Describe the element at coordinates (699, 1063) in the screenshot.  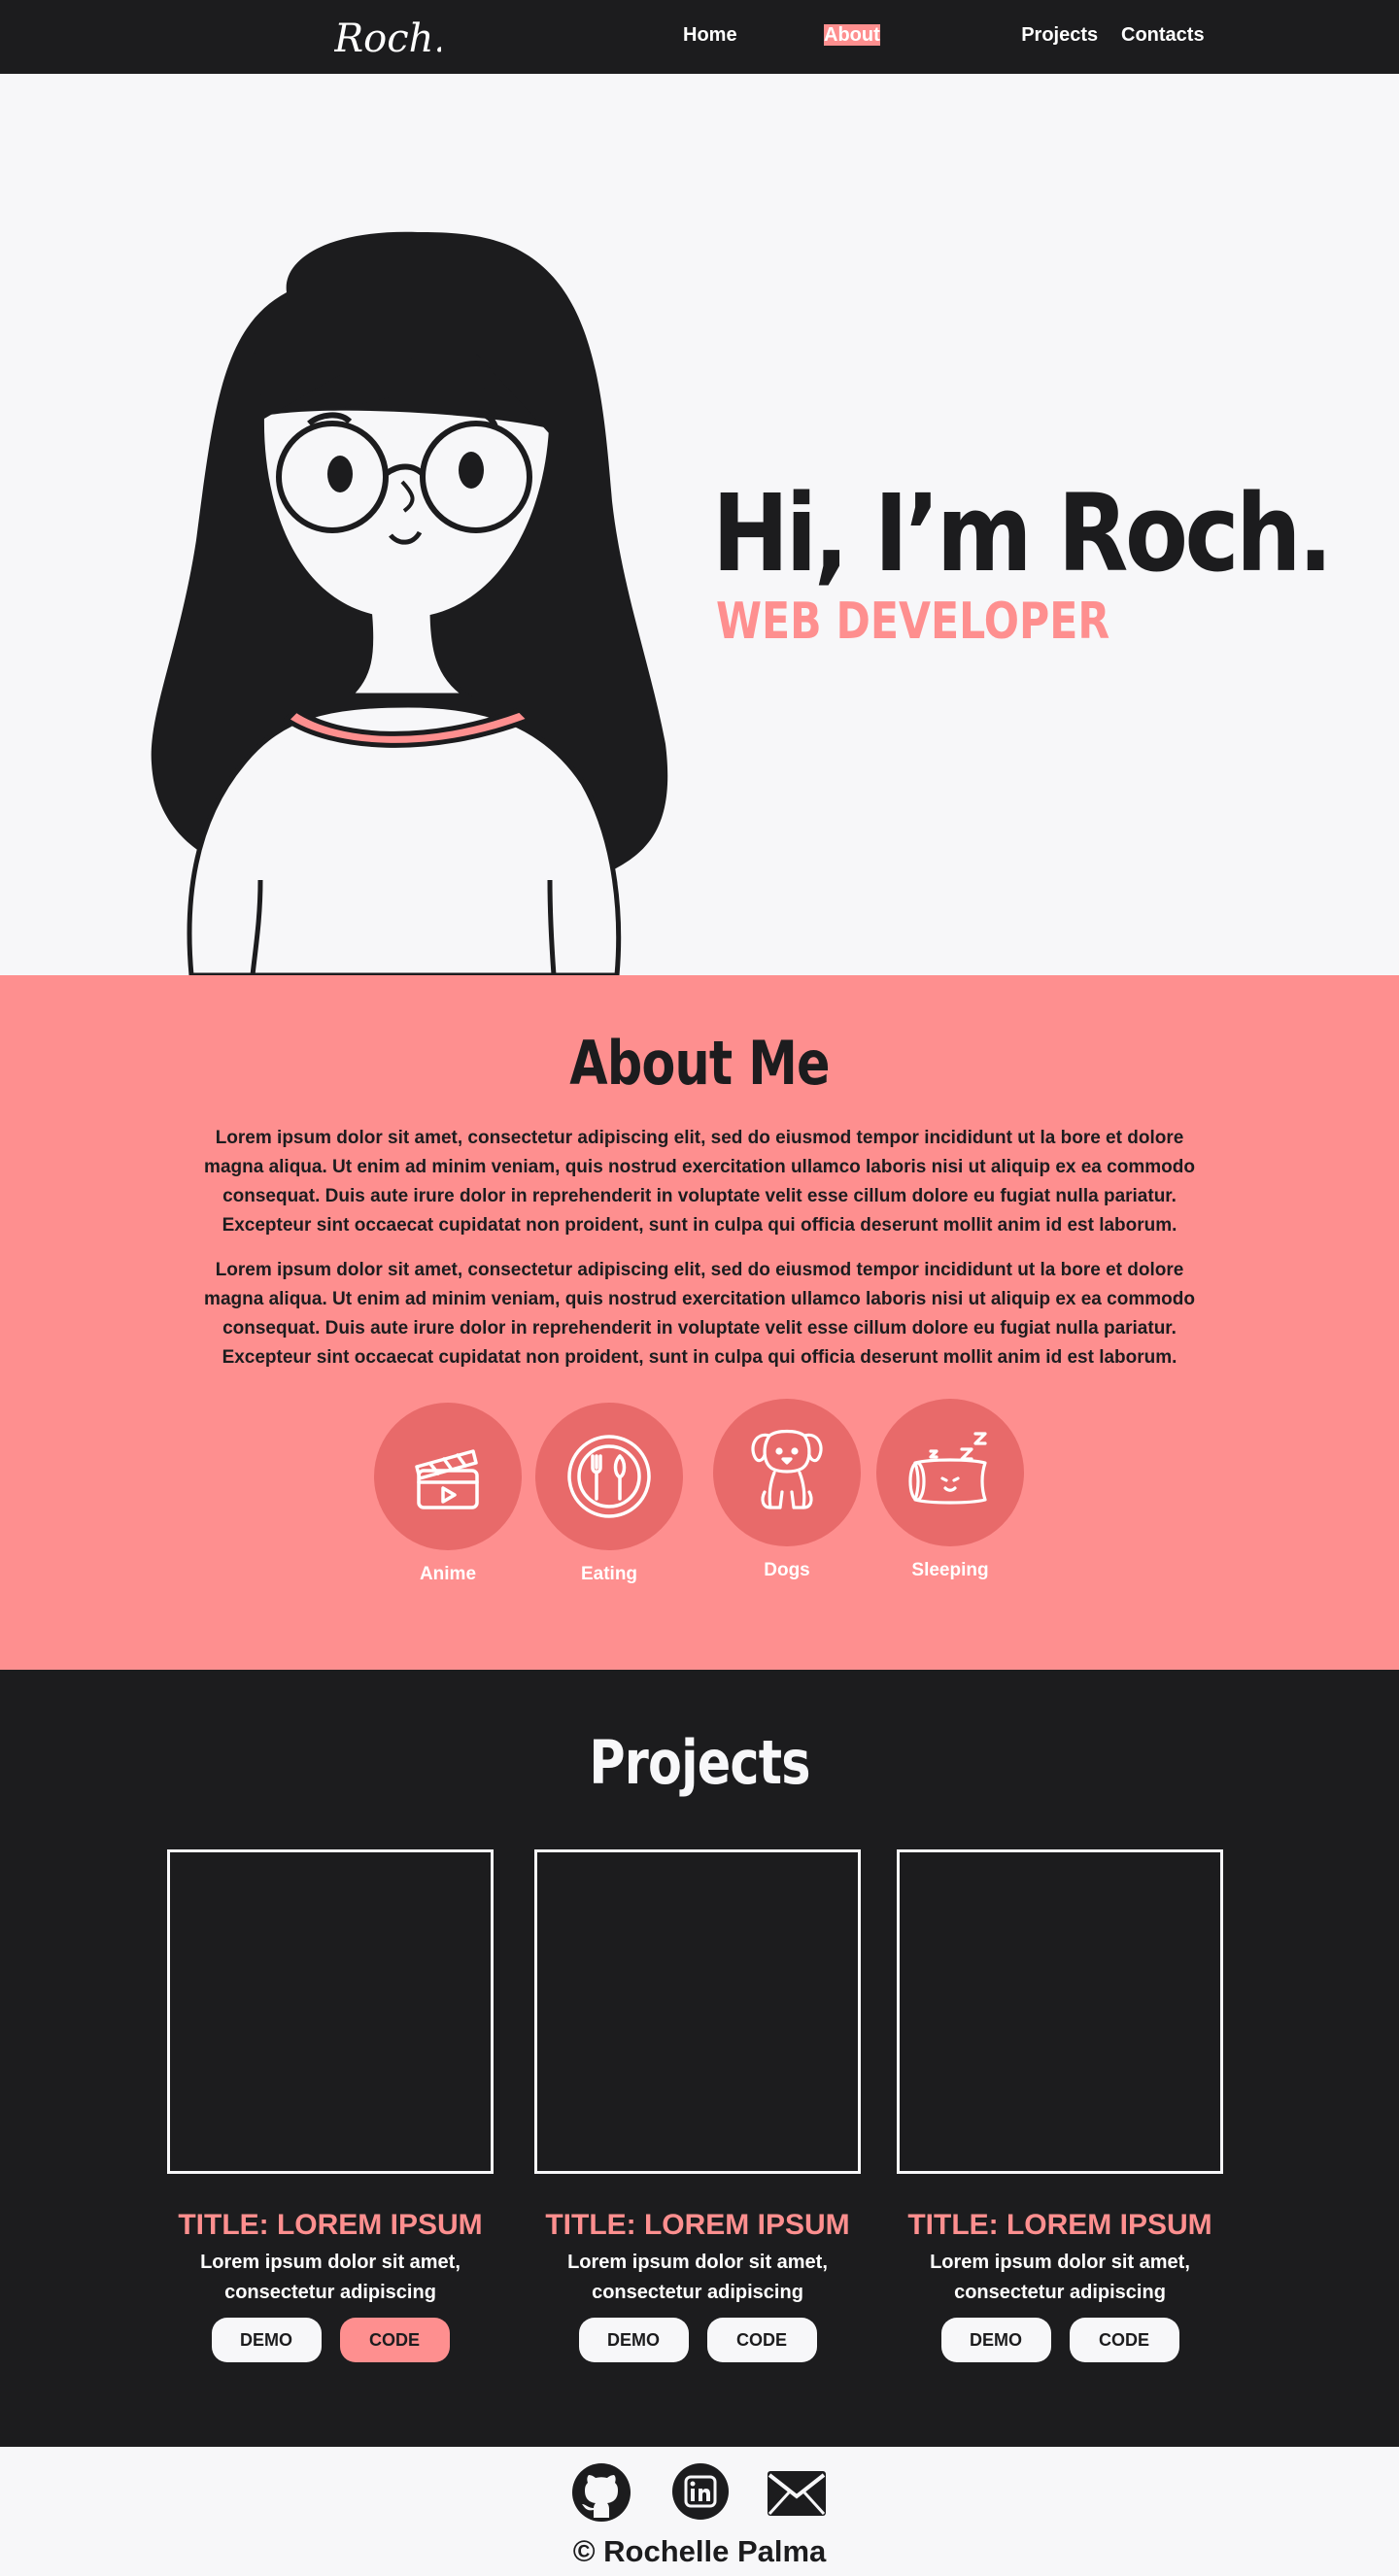
I see `about-title: About Me` at that location.